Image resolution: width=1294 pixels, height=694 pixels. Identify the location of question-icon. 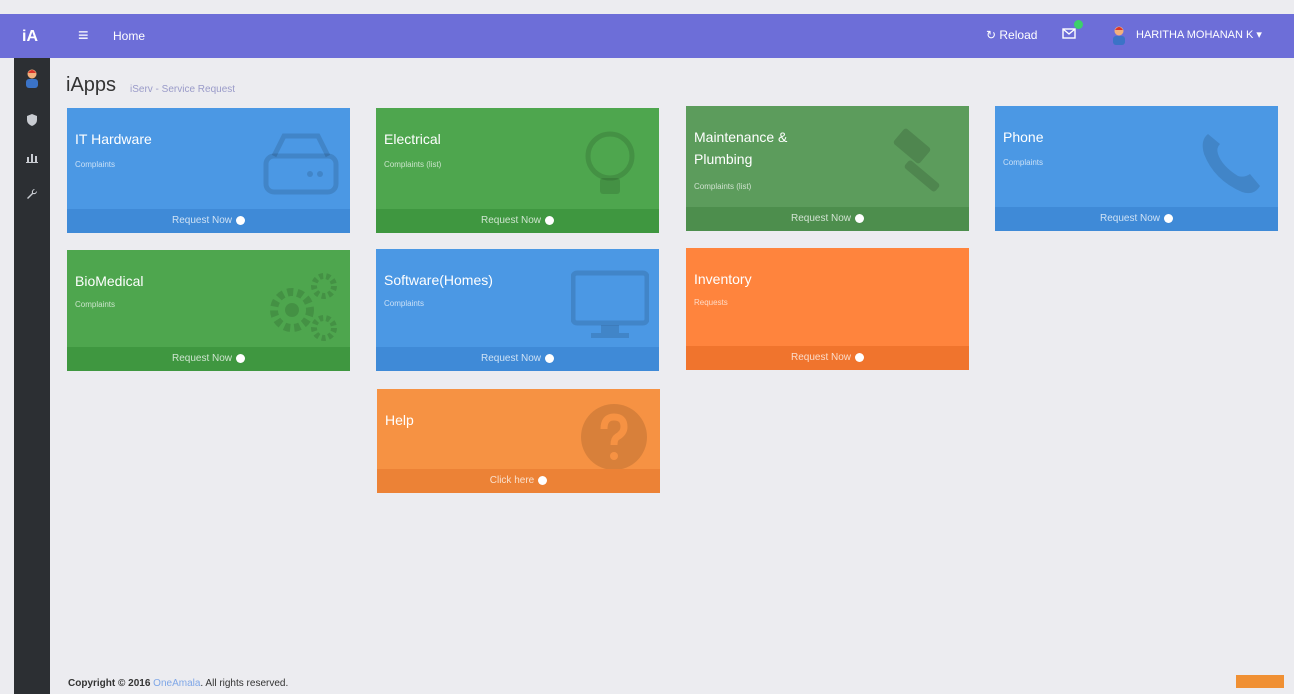
(614, 437).